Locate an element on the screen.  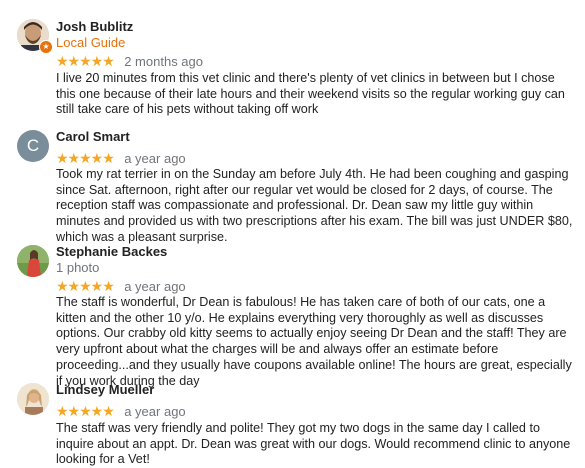
photo-count: 1 photo is located at coordinates (77, 267).